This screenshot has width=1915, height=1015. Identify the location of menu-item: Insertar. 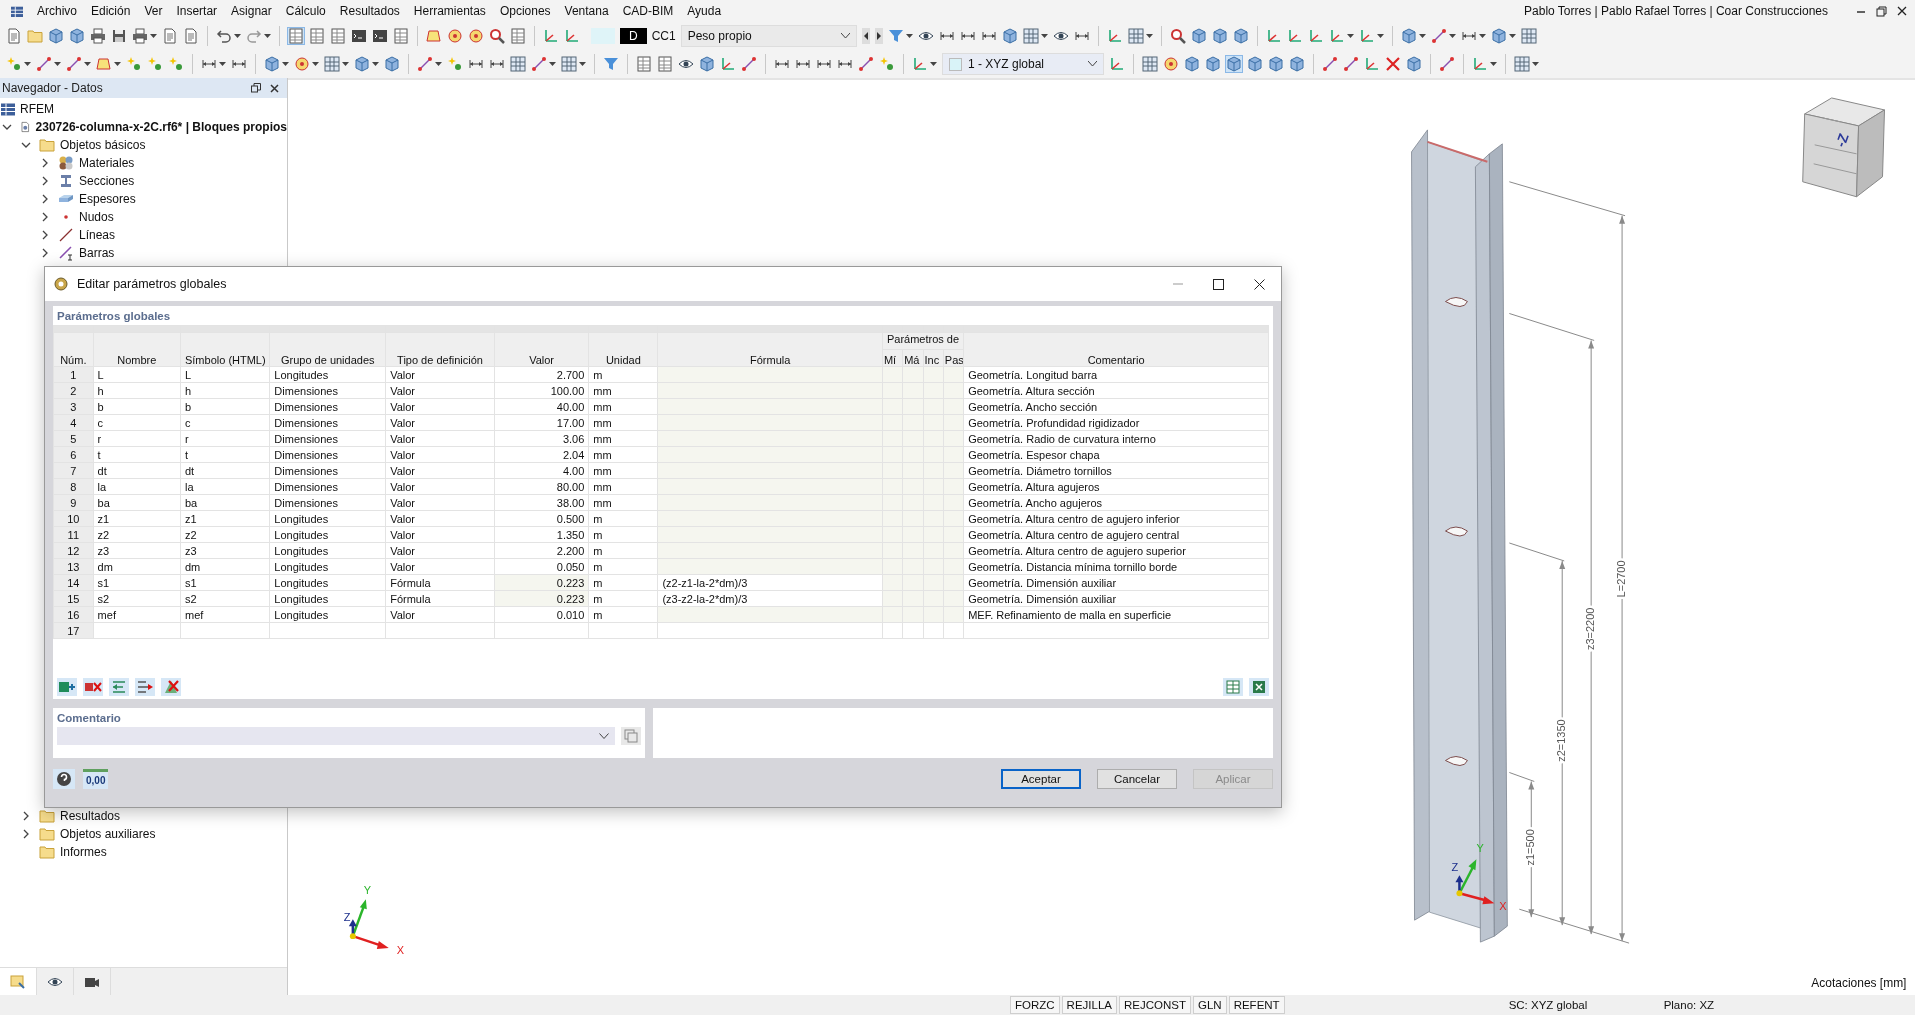
(197, 11).